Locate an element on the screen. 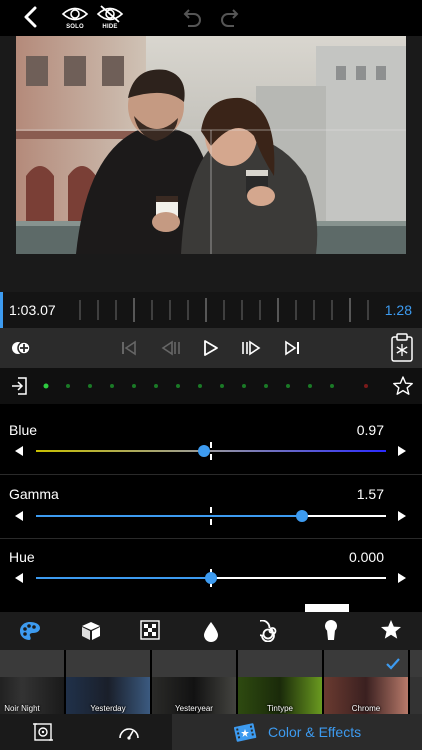  play-button is located at coordinates (211, 348).